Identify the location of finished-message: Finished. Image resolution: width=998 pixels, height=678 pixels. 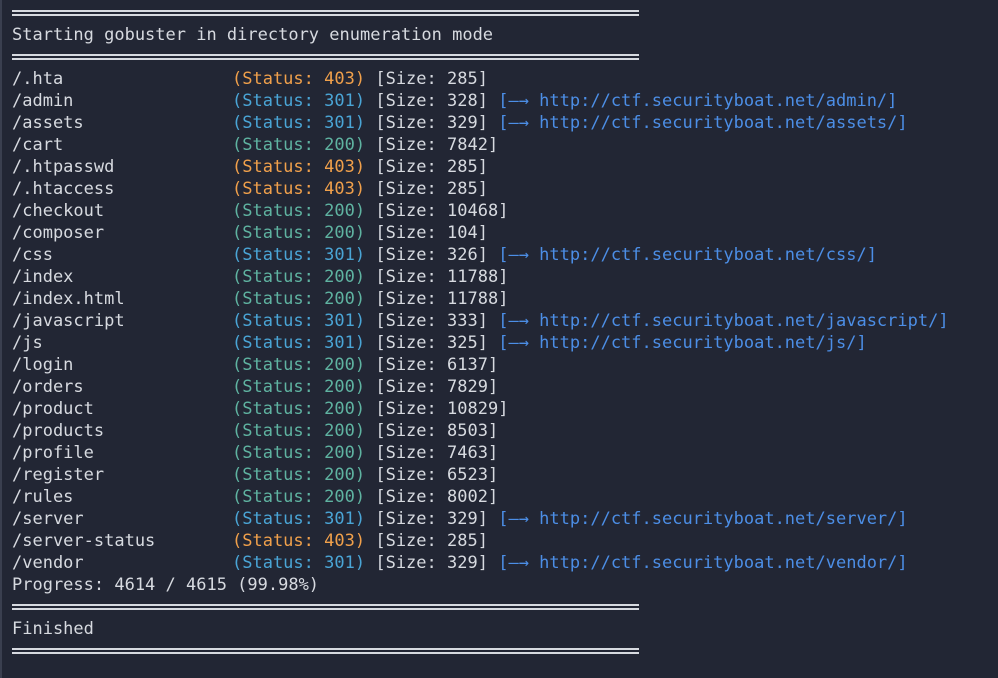
(53, 629).